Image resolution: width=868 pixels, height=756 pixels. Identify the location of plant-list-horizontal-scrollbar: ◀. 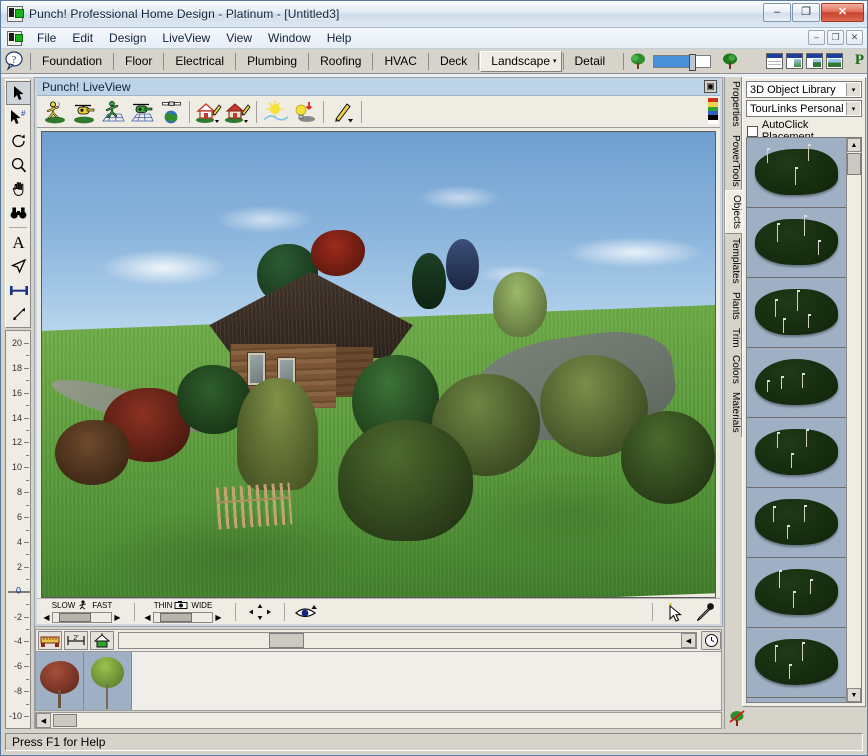
(378, 720).